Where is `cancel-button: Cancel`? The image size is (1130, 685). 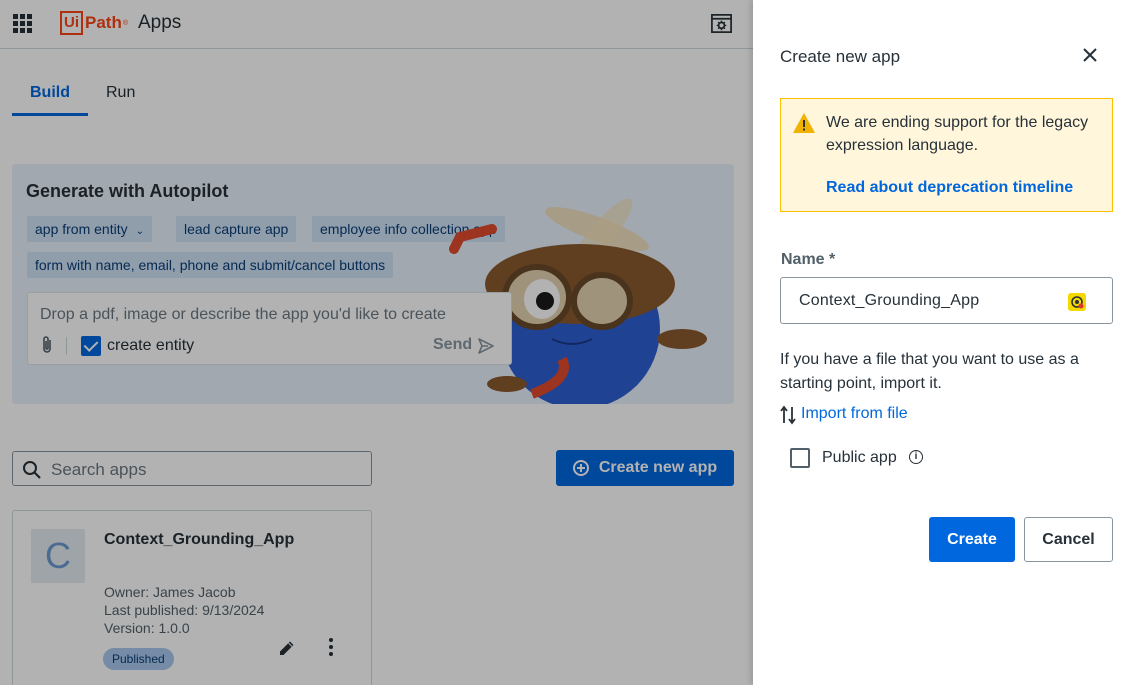 cancel-button: Cancel is located at coordinates (1068, 539).